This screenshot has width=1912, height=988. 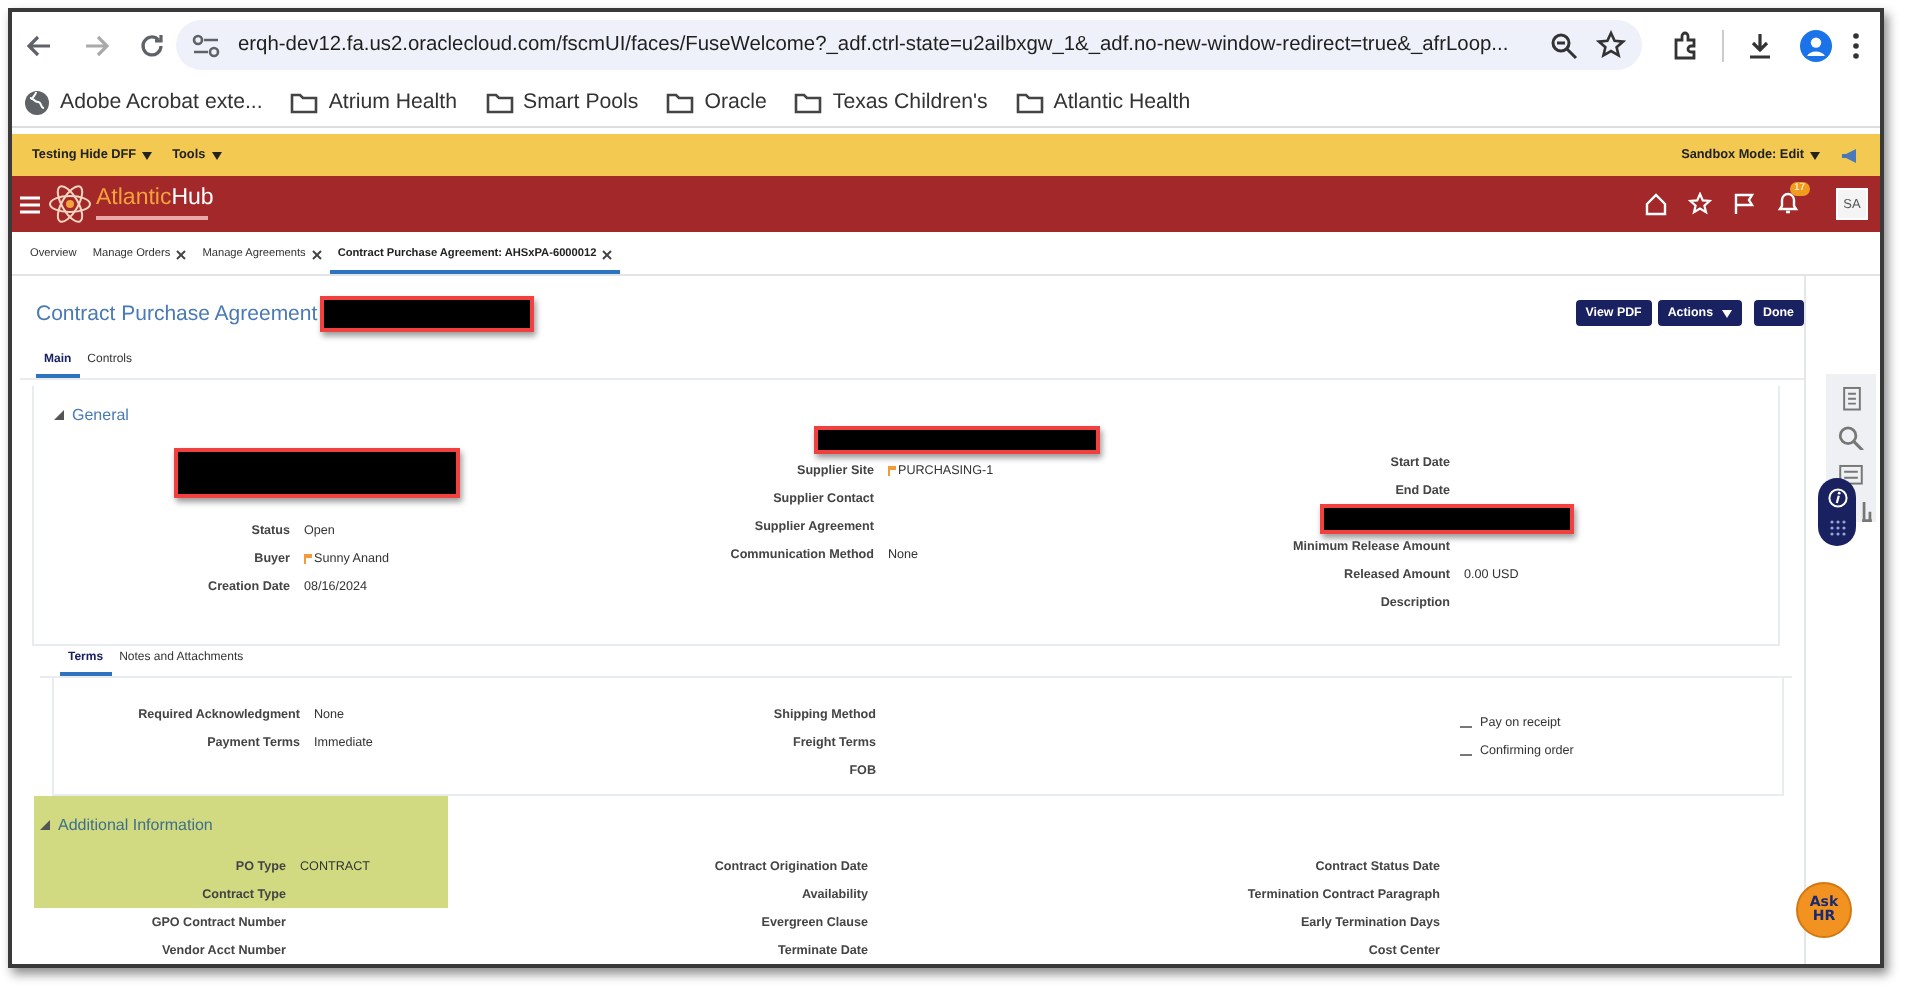 I want to click on megaphone-icon, so click(x=1850, y=155).